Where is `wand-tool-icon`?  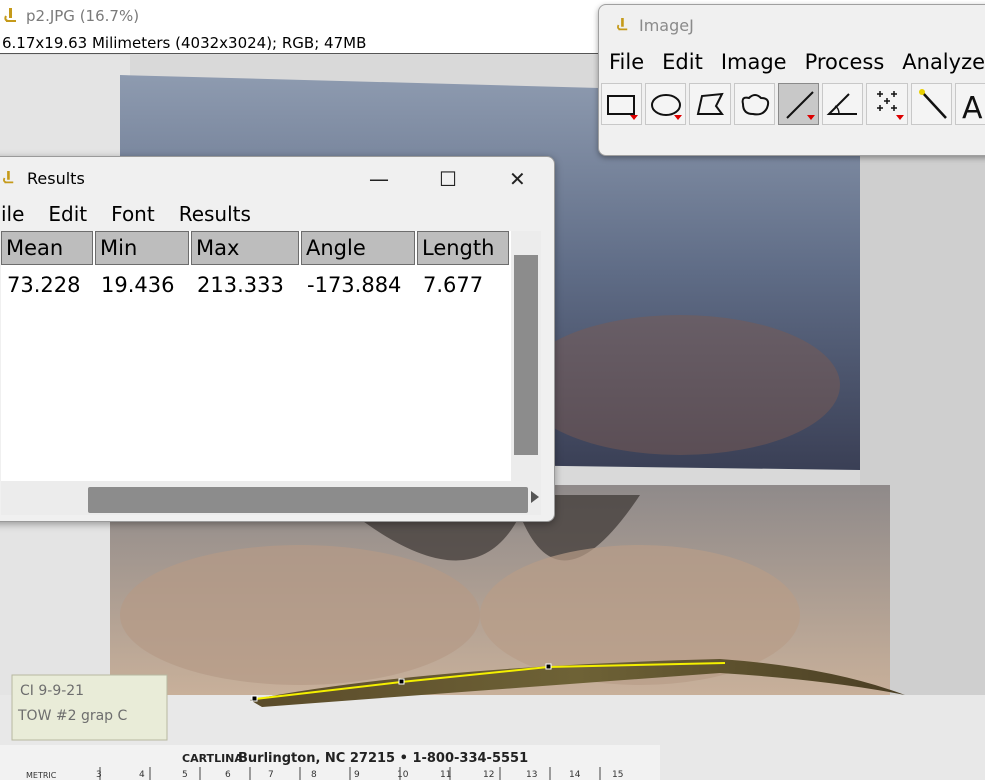
wand-tool-icon is located at coordinates (932, 104).